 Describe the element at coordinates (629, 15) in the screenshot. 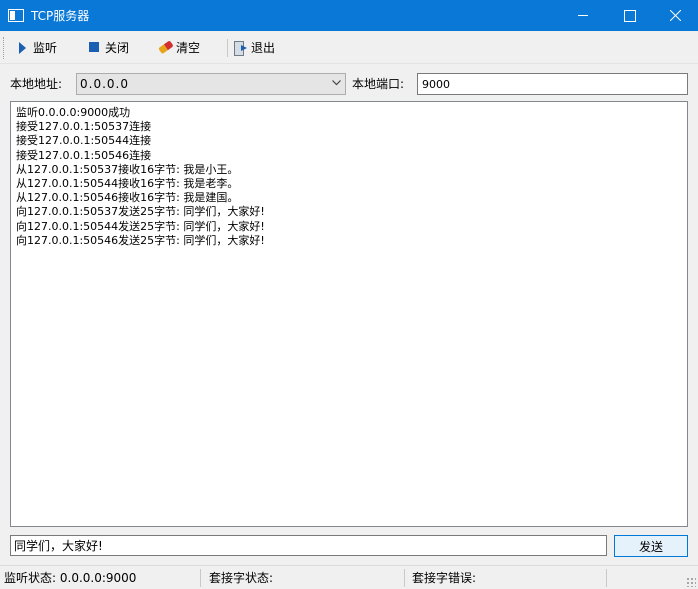

I see `maximize-button` at that location.